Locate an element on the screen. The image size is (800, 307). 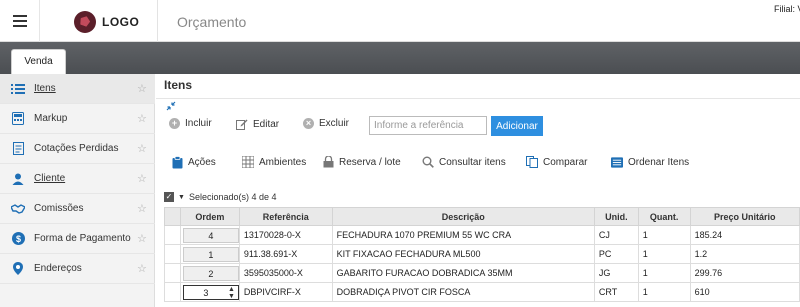
sidebar-item-cliente: Cliente ☆ is located at coordinates (77, 179).